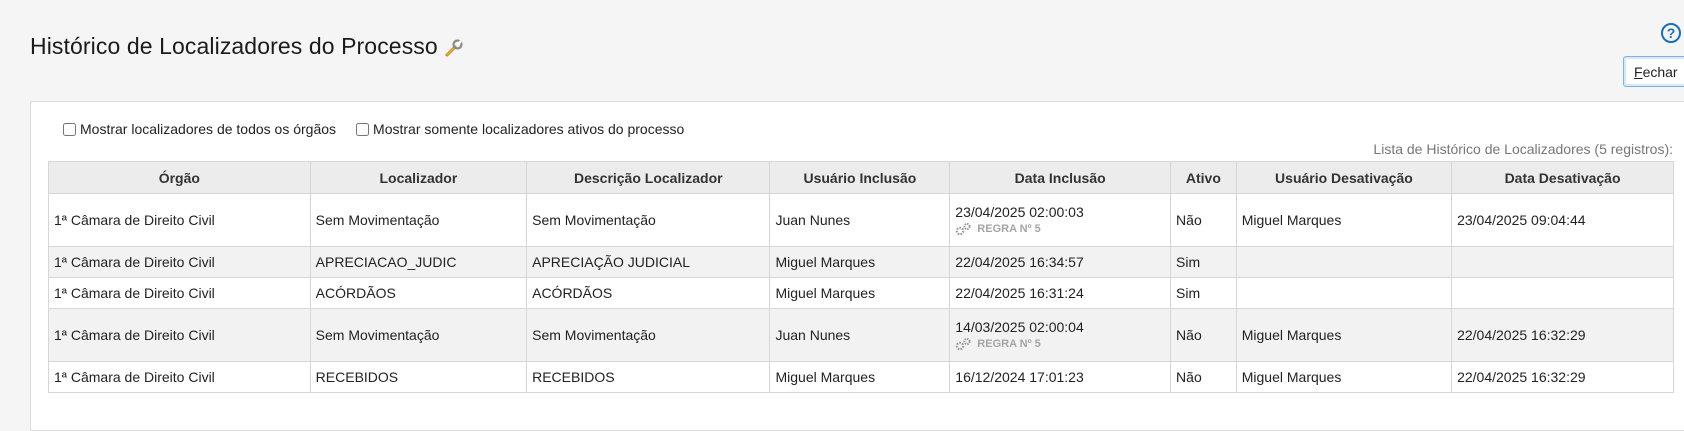  What do you see at coordinates (454, 48) in the screenshot?
I see `wrench-icon` at bounding box center [454, 48].